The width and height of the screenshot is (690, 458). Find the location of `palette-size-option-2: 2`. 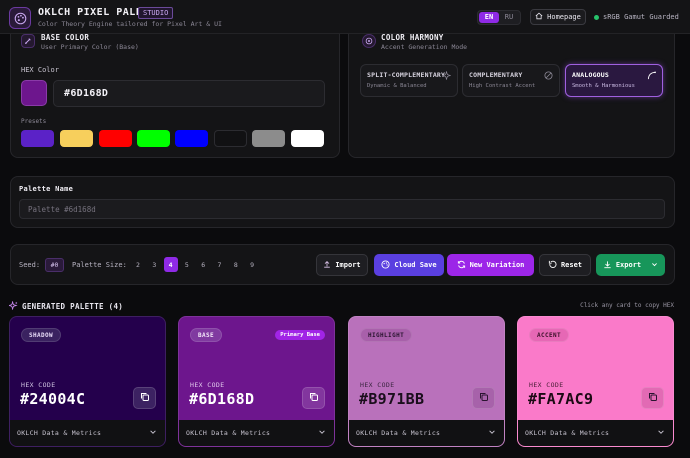

palette-size-option-2: 2 is located at coordinates (138, 264).